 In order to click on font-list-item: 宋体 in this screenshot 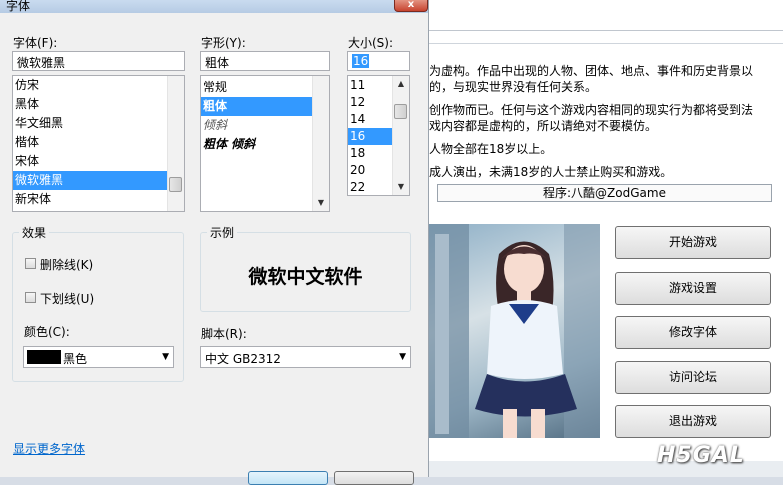, I will do `click(90, 161)`.